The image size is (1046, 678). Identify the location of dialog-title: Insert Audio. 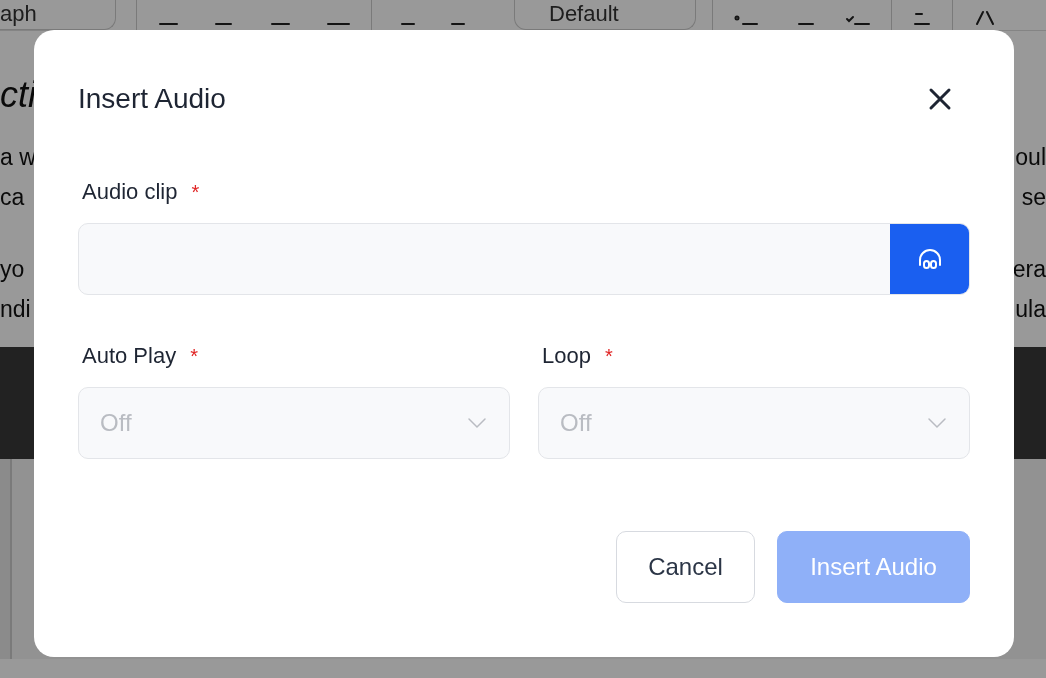
(152, 99).